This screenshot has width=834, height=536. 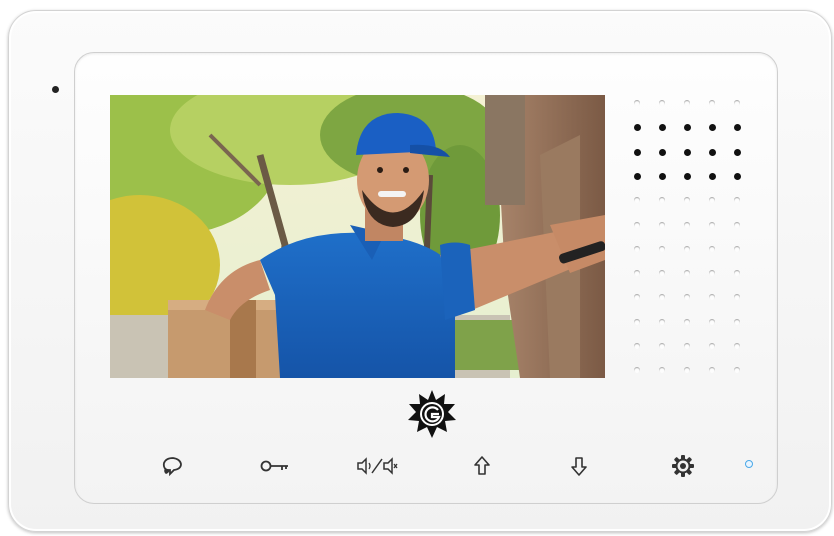 I want to click on settings-button, so click(x=683, y=466).